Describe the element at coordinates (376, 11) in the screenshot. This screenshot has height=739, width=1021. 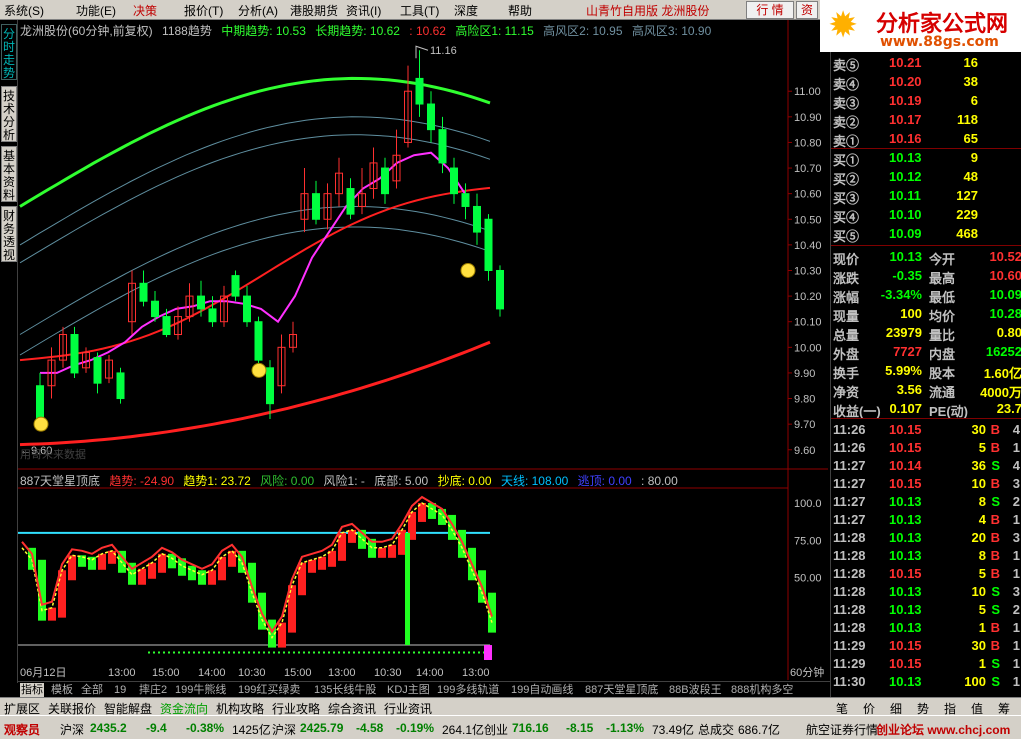
I see `menu-news-key: (I)` at that location.